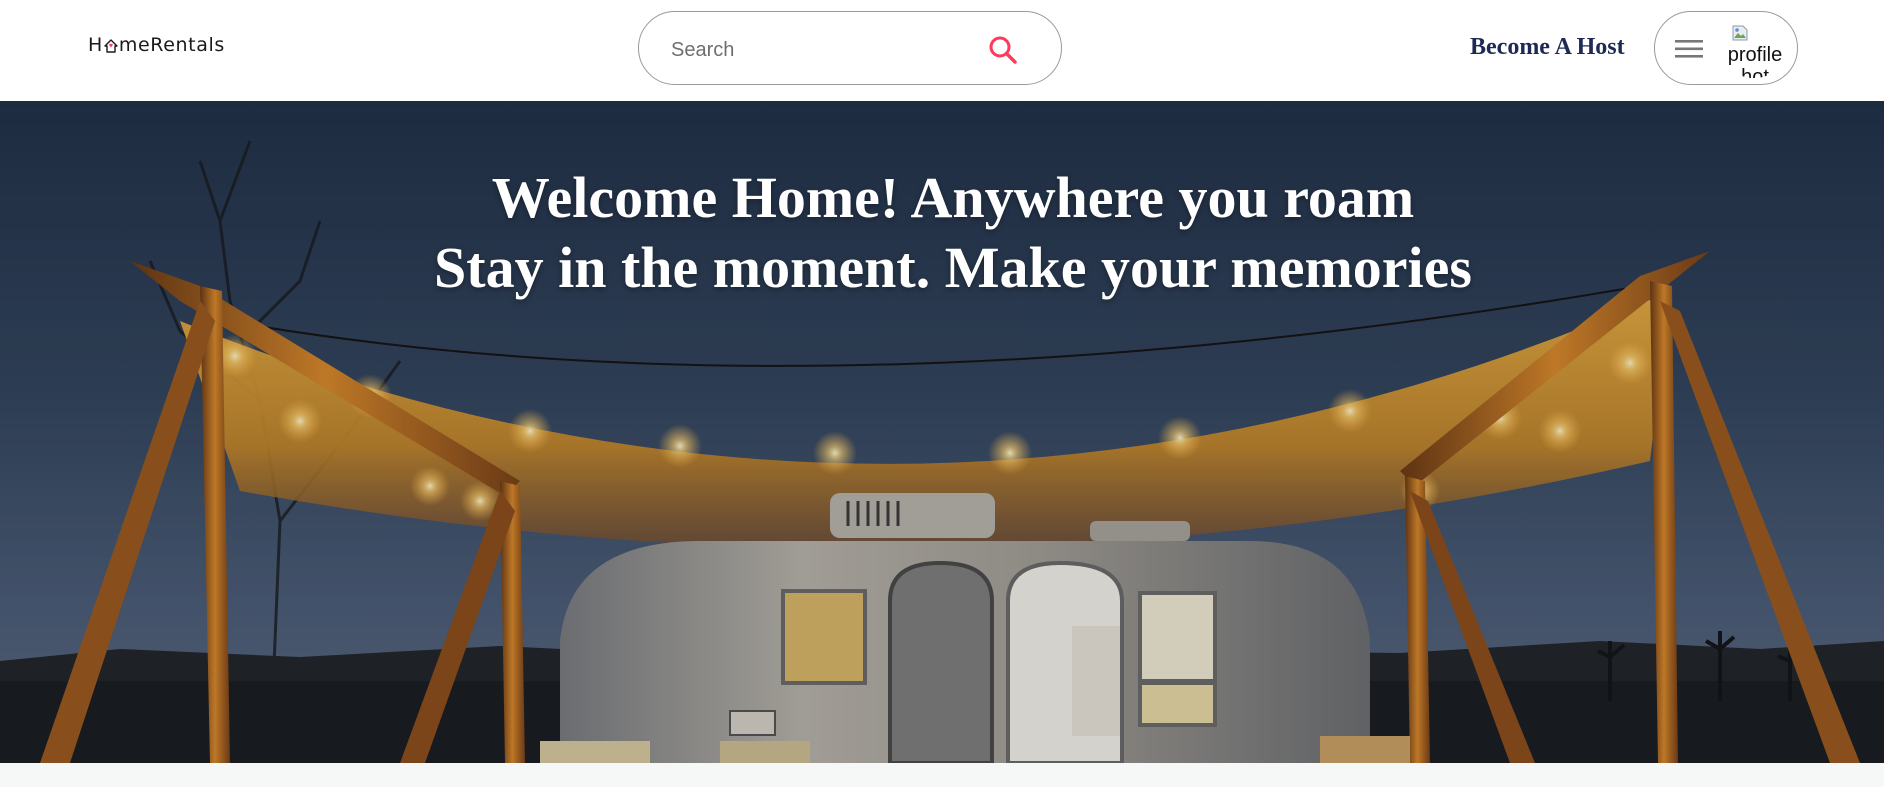  Describe the element at coordinates (953, 197) in the screenshot. I see `hero-line-1: Welcome Home! Anywhere you roam` at that location.